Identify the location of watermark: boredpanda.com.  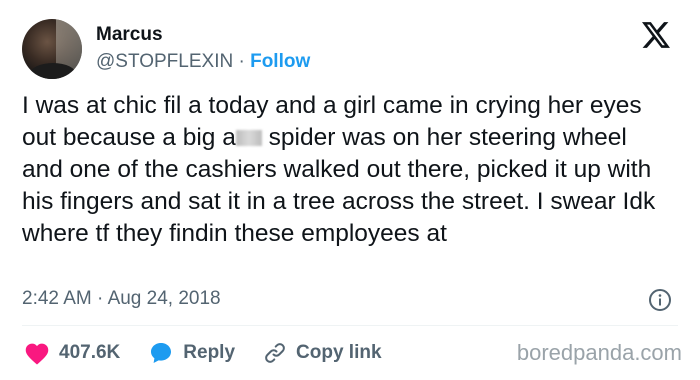
(599, 352).